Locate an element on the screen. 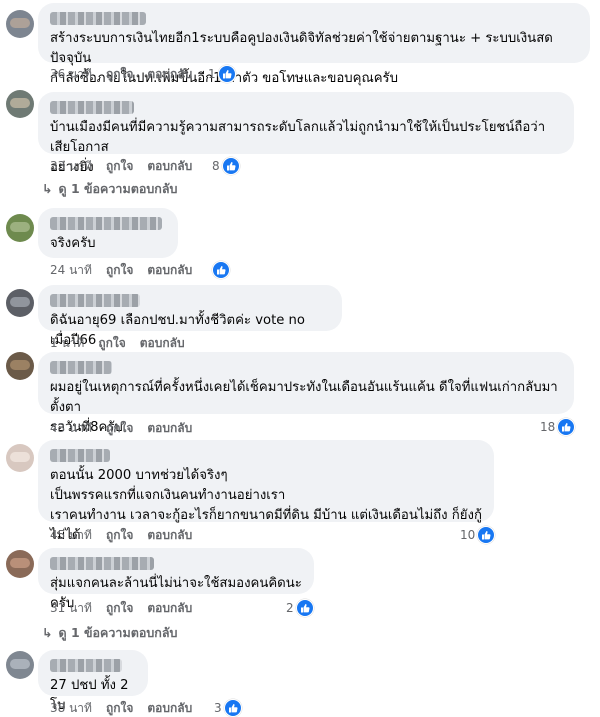 This screenshot has width=600, height=717. comment-actions: 31 นาที ถูกใจ ตอบกลับ is located at coordinates (128, 608).